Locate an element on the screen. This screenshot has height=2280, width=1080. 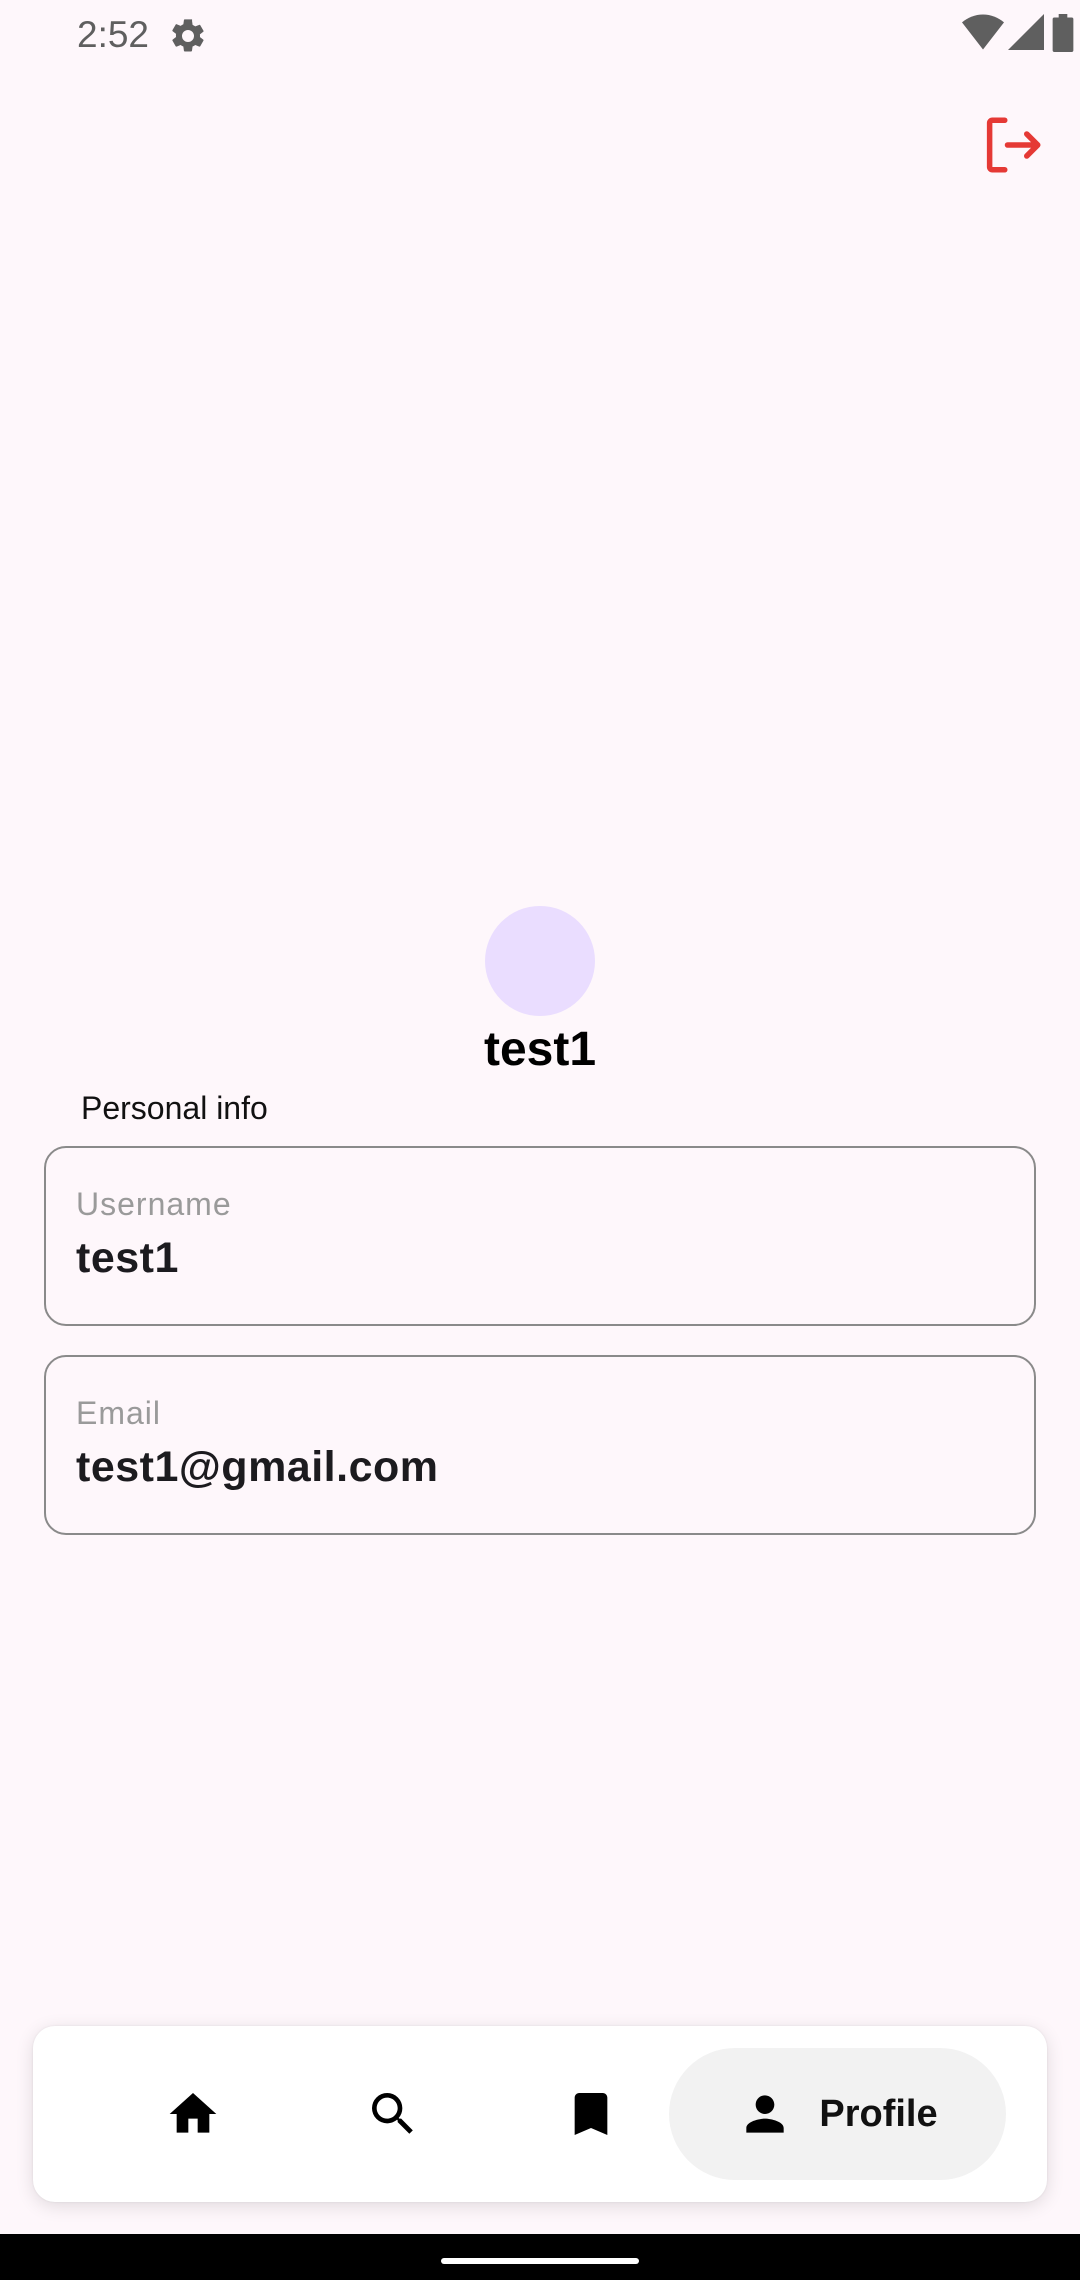
status-time: 2:52 is located at coordinates (113, 34).